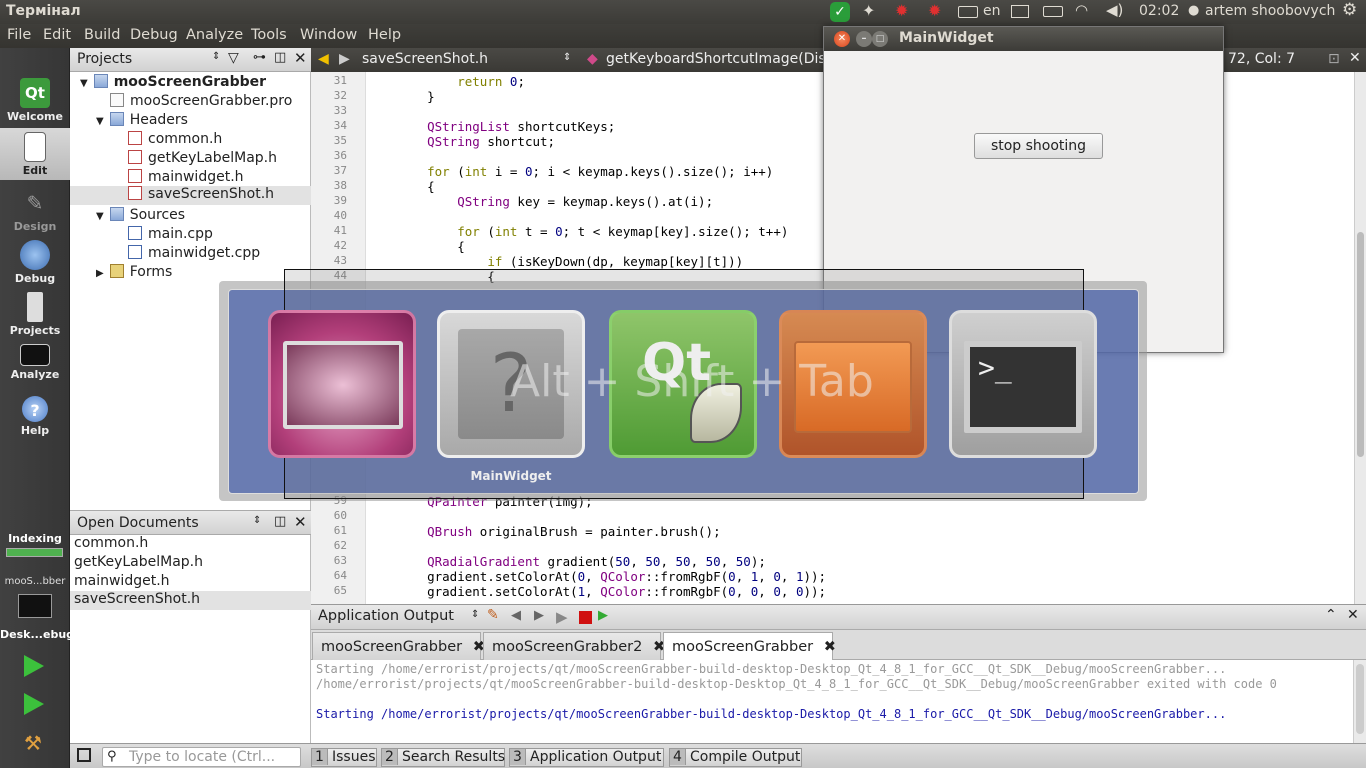  What do you see at coordinates (868, 10) in the screenshot?
I see `dropbox-icon: ✦` at bounding box center [868, 10].